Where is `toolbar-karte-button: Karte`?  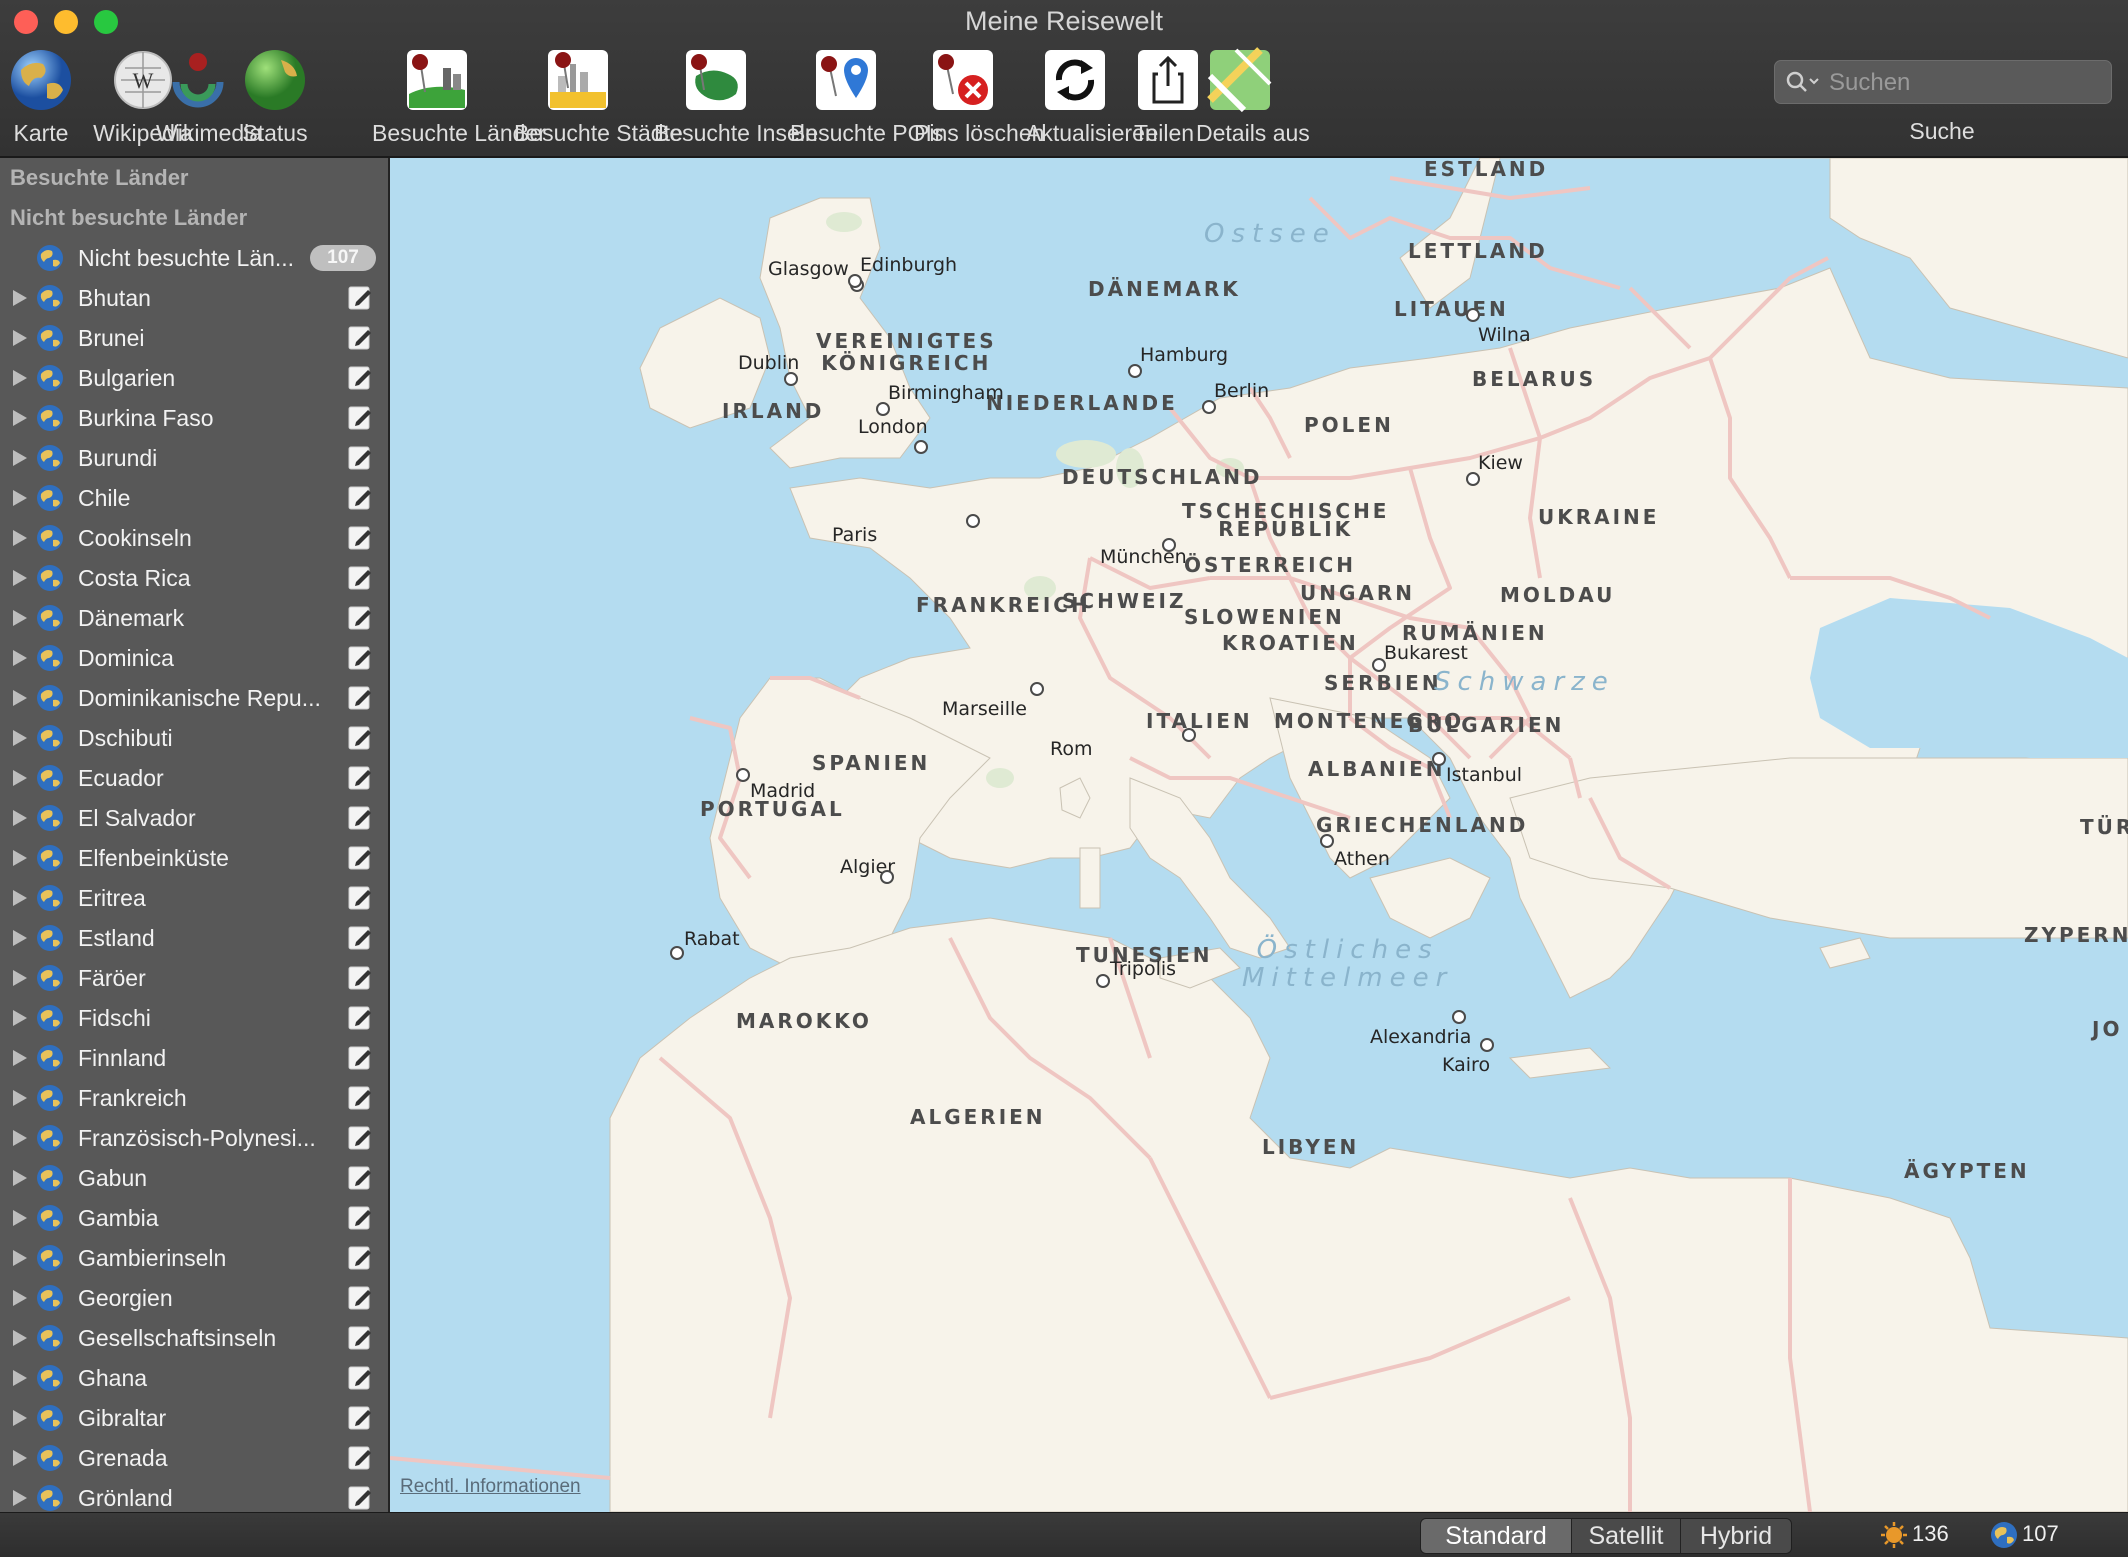
toolbar-karte-button: Karte is located at coordinates (41, 96).